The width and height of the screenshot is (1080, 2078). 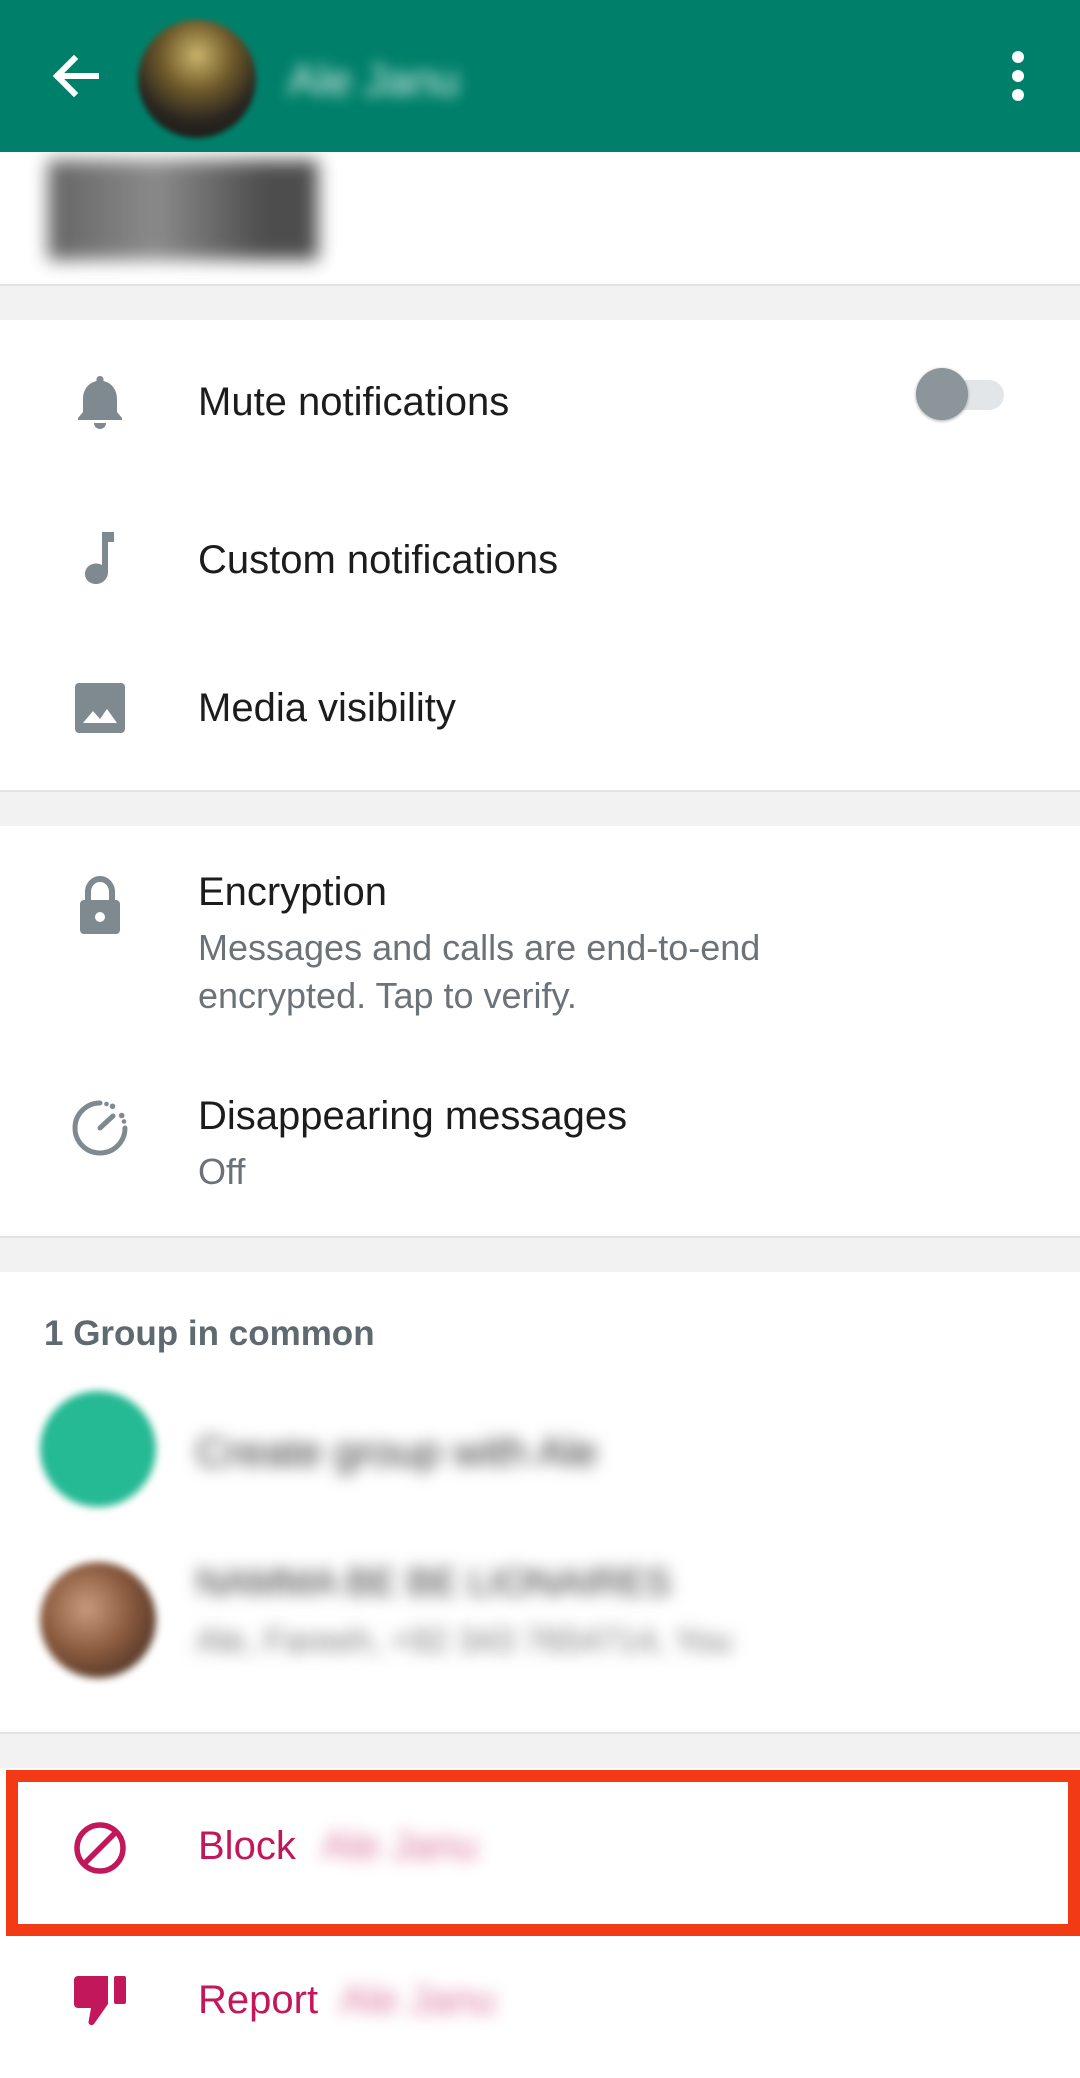 I want to click on disappearing-messages-value: Off, so click(x=222, y=1171).